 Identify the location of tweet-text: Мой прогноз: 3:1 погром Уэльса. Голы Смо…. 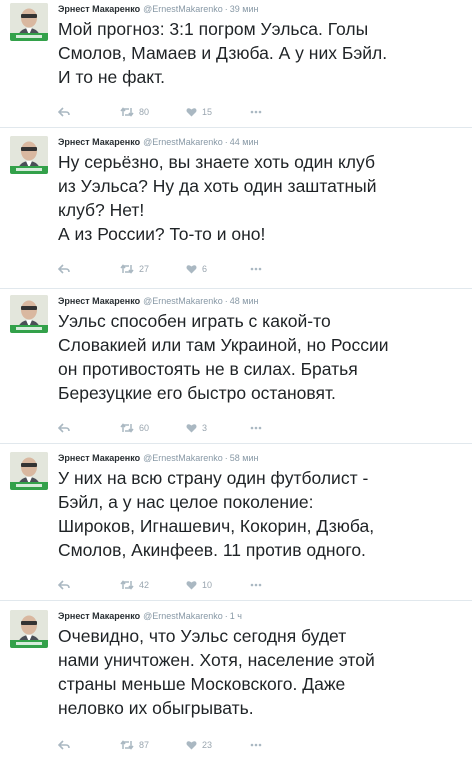
(223, 53).